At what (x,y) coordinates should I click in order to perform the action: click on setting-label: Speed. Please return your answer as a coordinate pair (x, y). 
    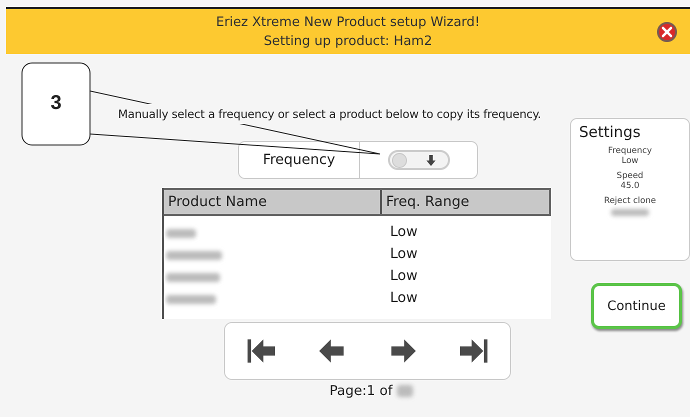
    Looking at the image, I should click on (630, 176).